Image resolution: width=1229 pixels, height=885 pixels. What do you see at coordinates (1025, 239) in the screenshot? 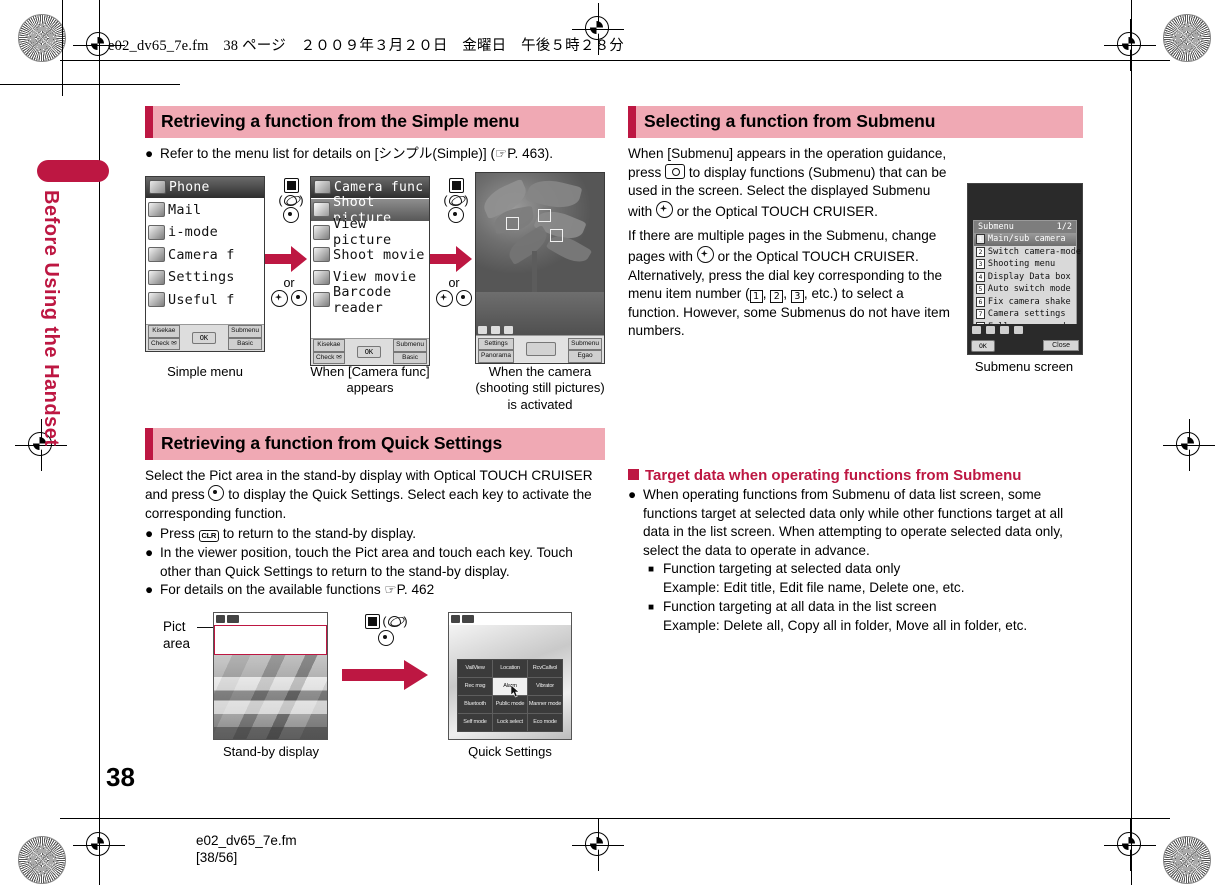
I see `submenu-item-selected: 1 Main/sub camera` at bounding box center [1025, 239].